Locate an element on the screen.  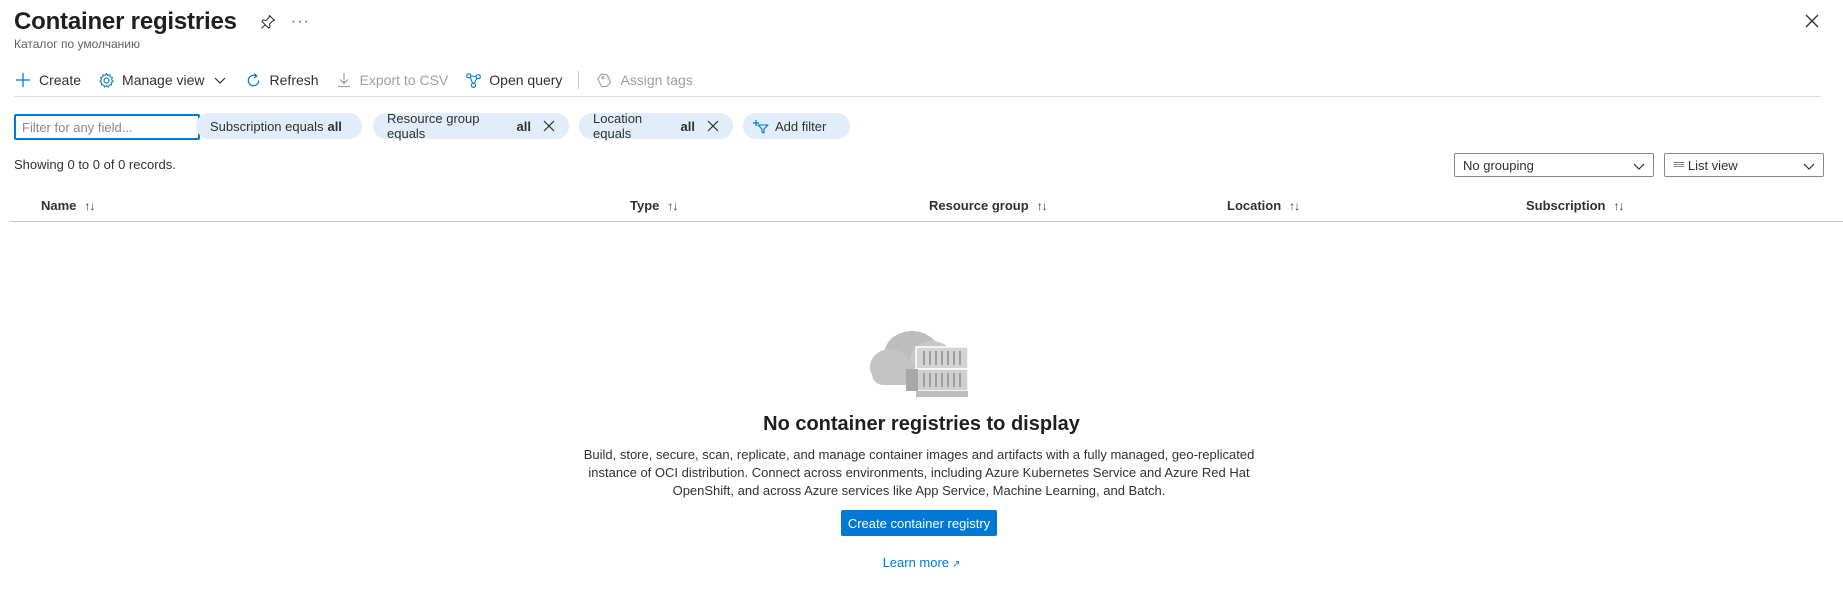
create-button: Create is located at coordinates (47, 80).